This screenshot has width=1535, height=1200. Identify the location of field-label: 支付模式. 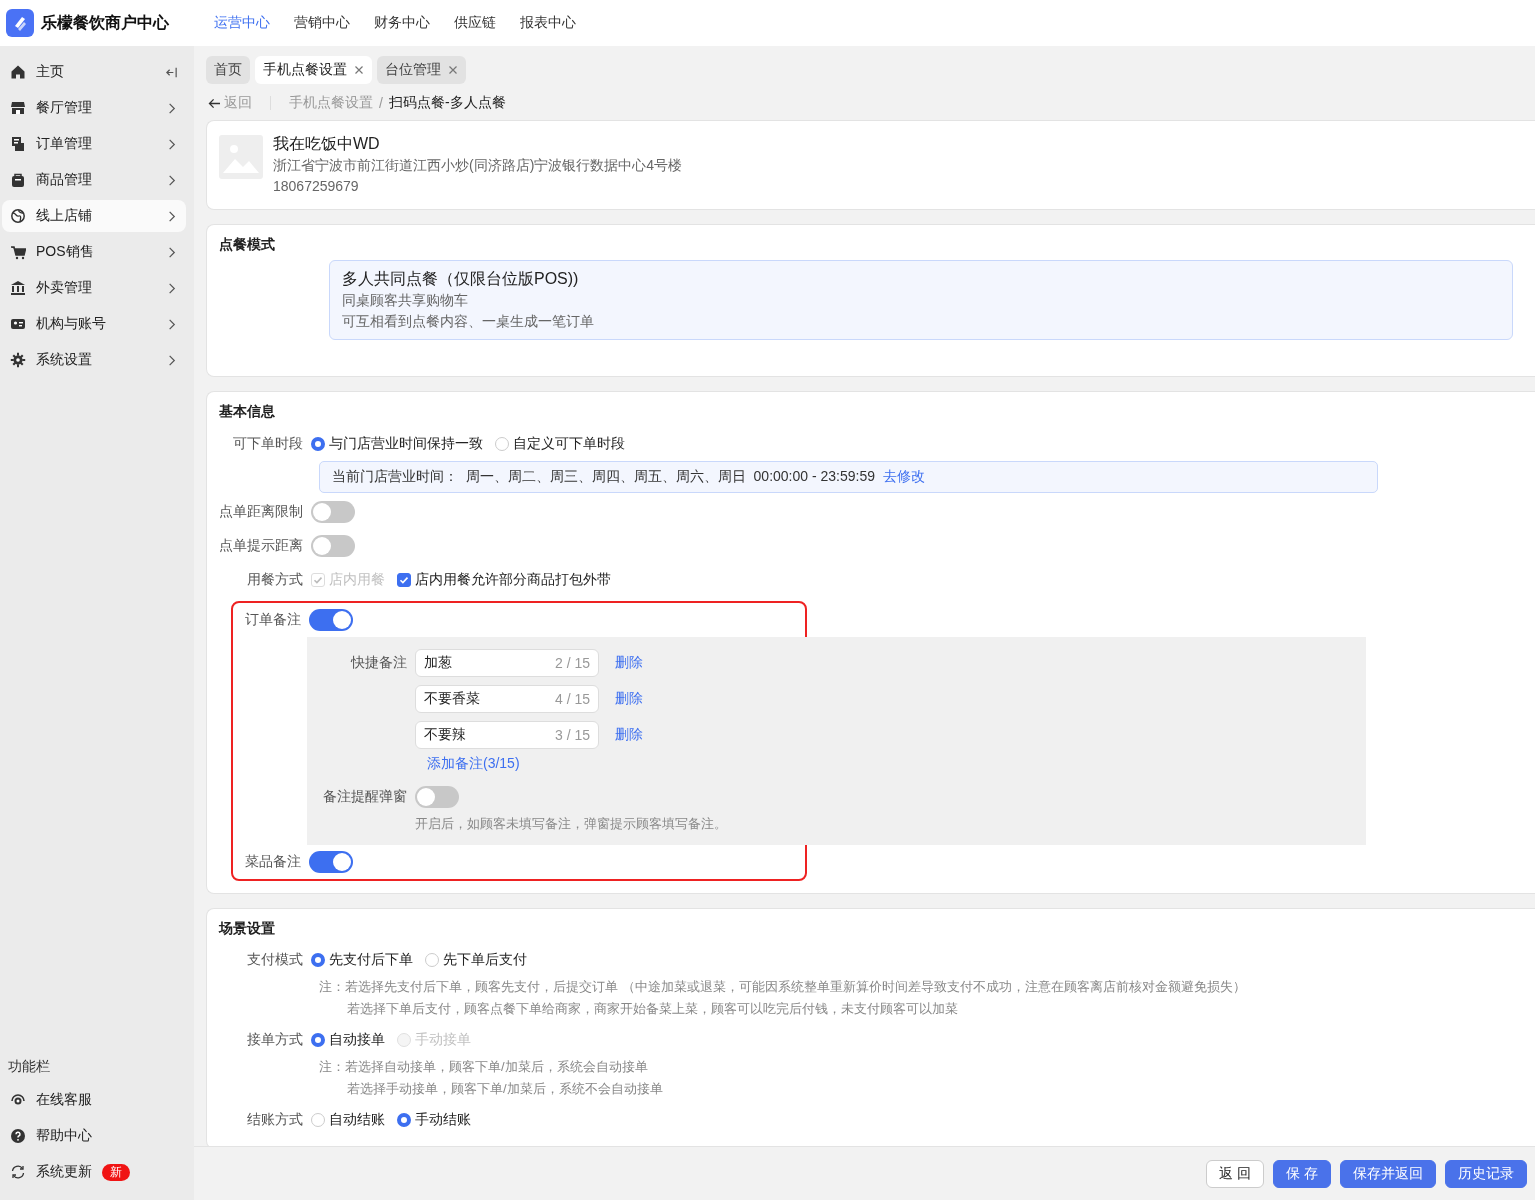
(275, 960).